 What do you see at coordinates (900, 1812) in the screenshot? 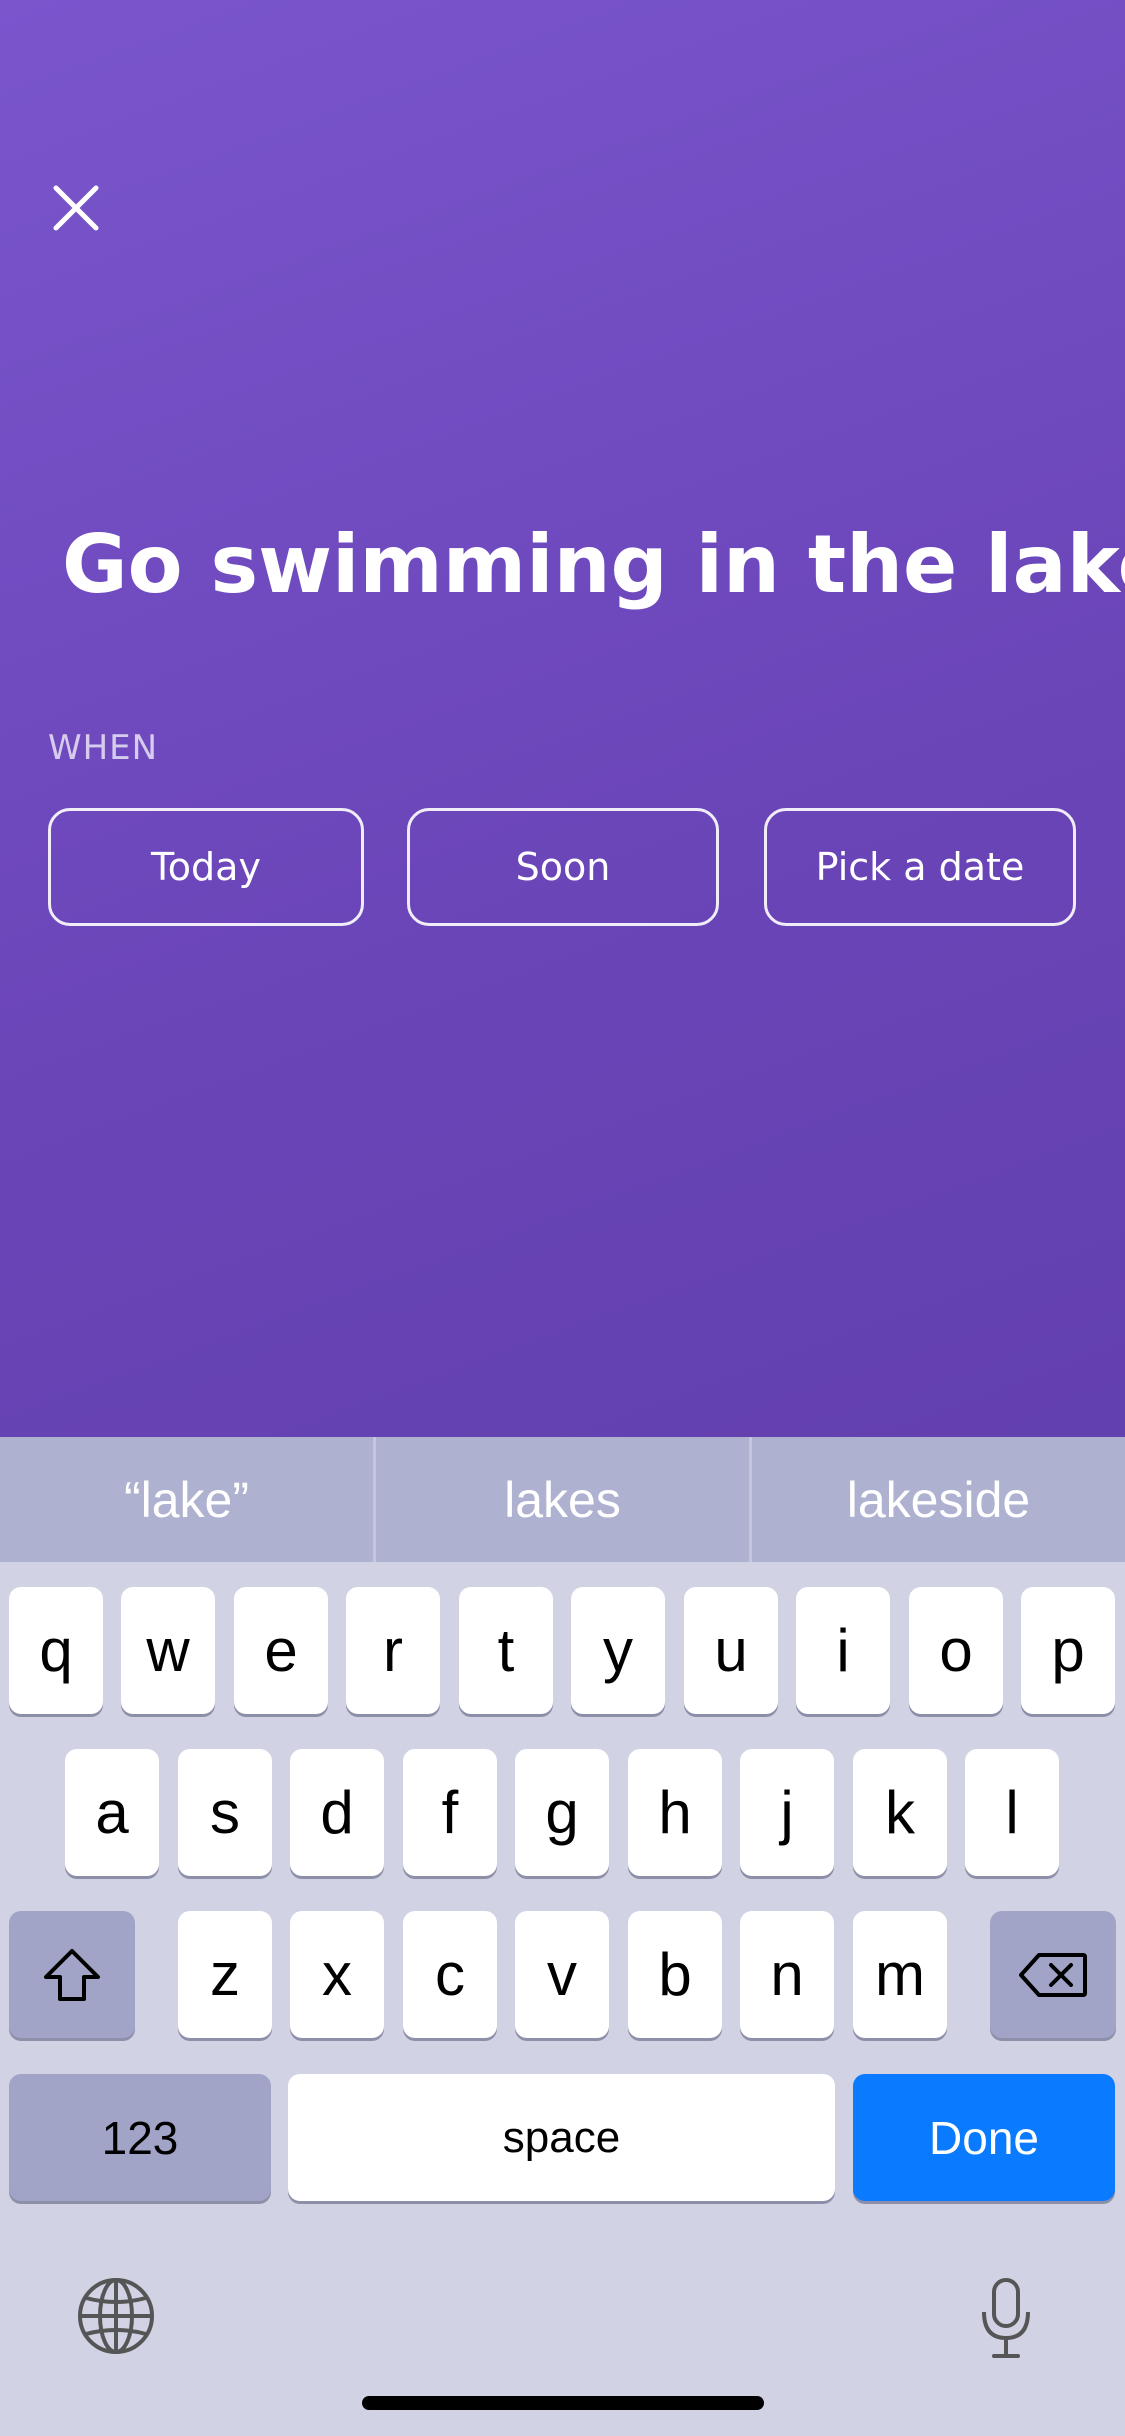
I see `key-k: k` at bounding box center [900, 1812].